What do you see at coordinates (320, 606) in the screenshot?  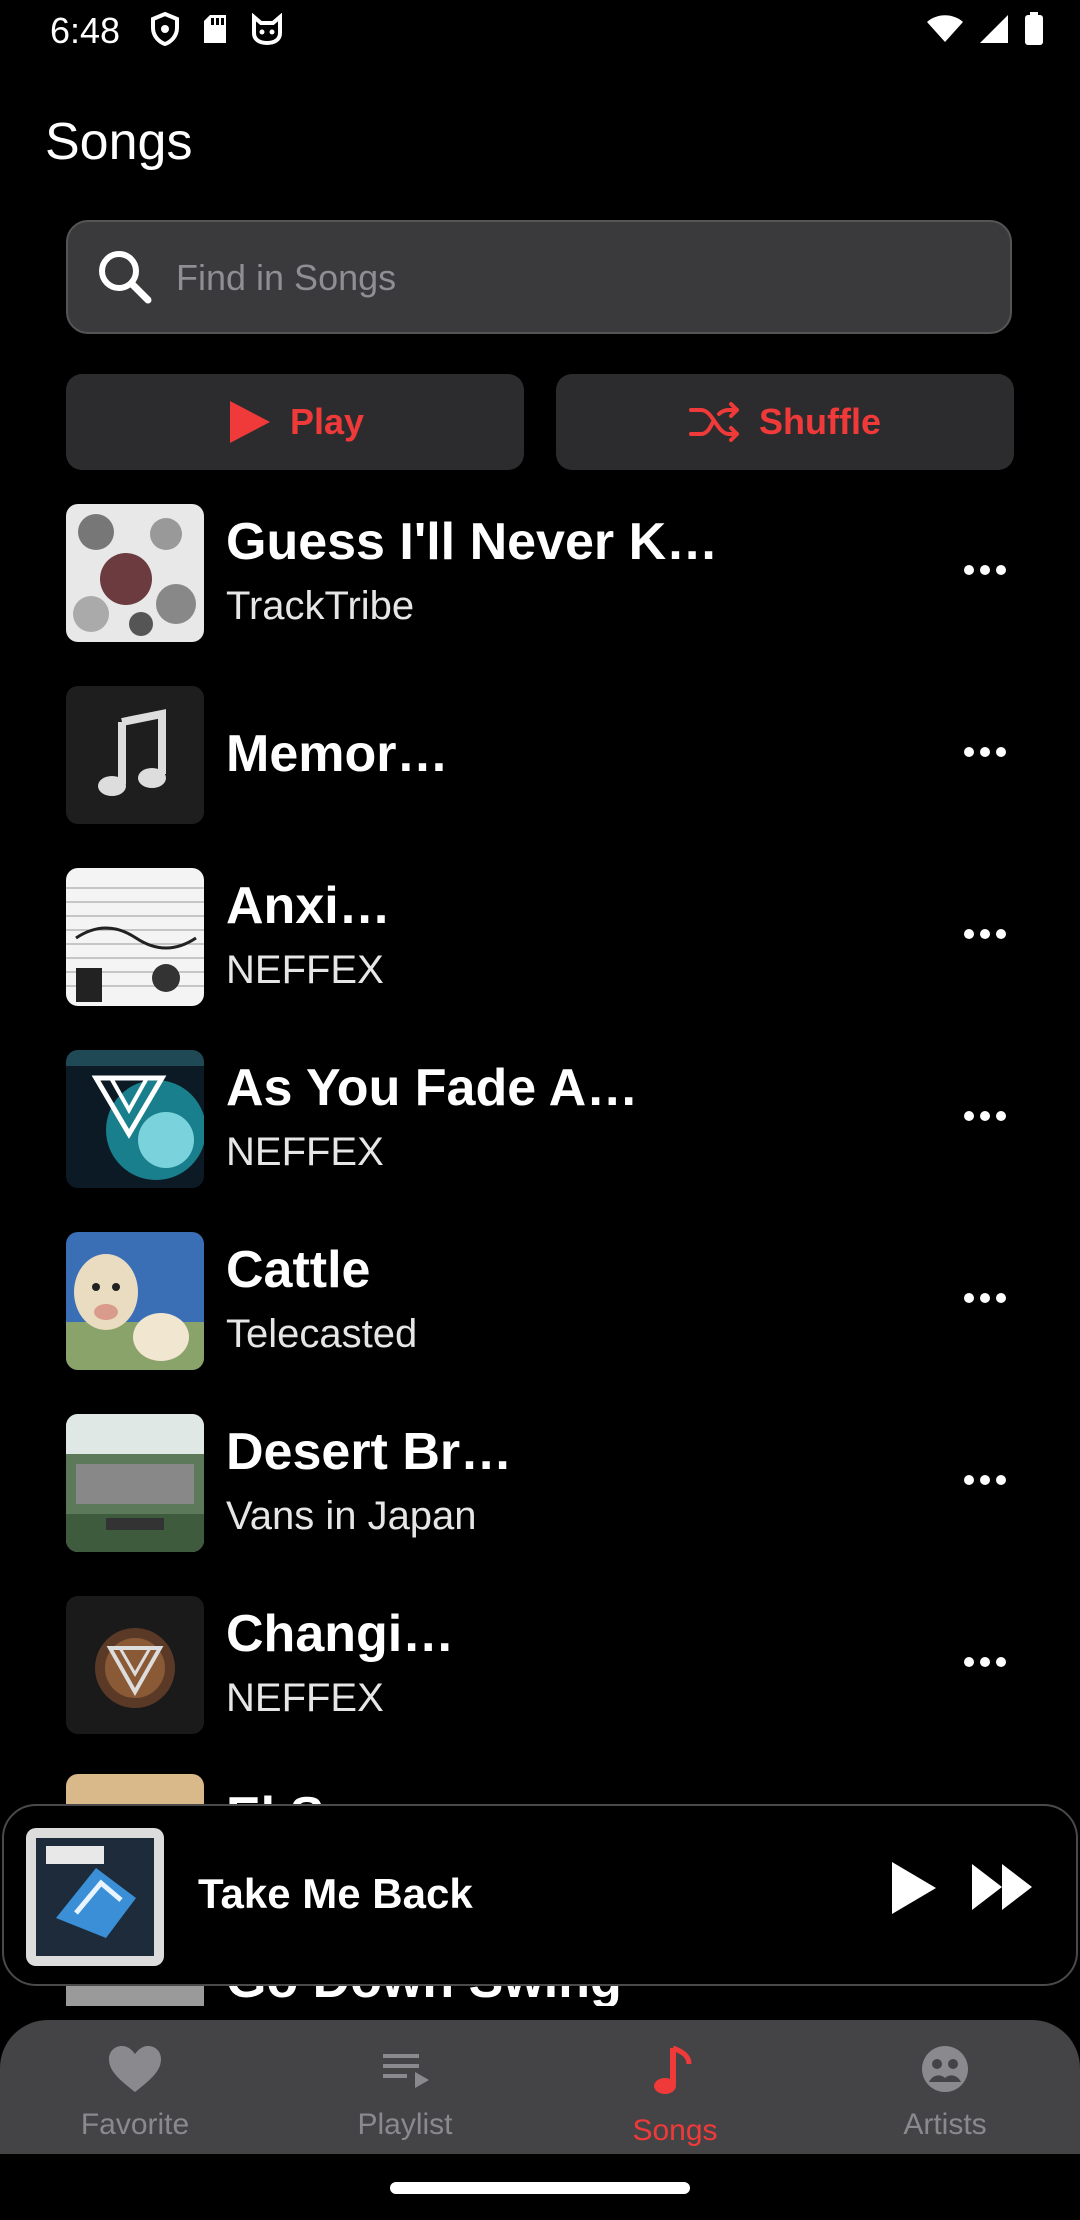 I see `song-artist: TrackTribe` at bounding box center [320, 606].